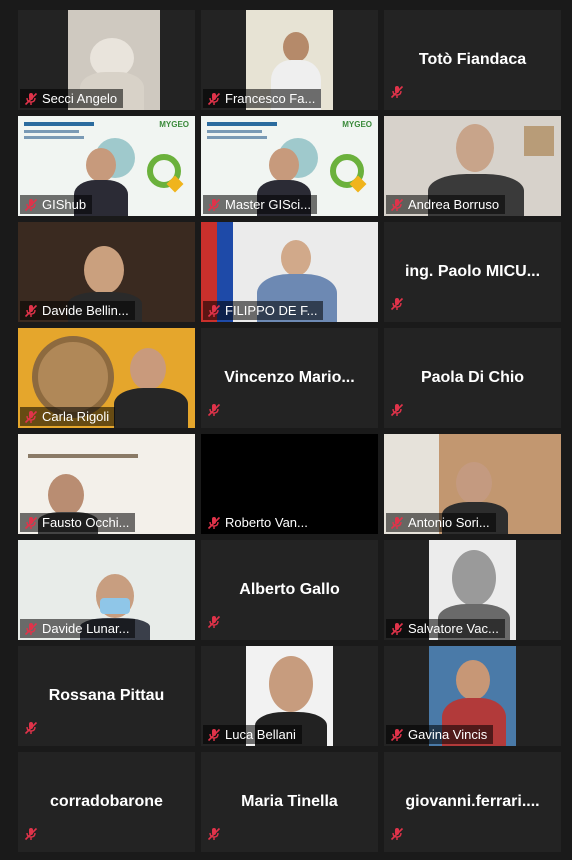  Describe the element at coordinates (64, 204) in the screenshot. I see `participant-name: GIShub` at that location.